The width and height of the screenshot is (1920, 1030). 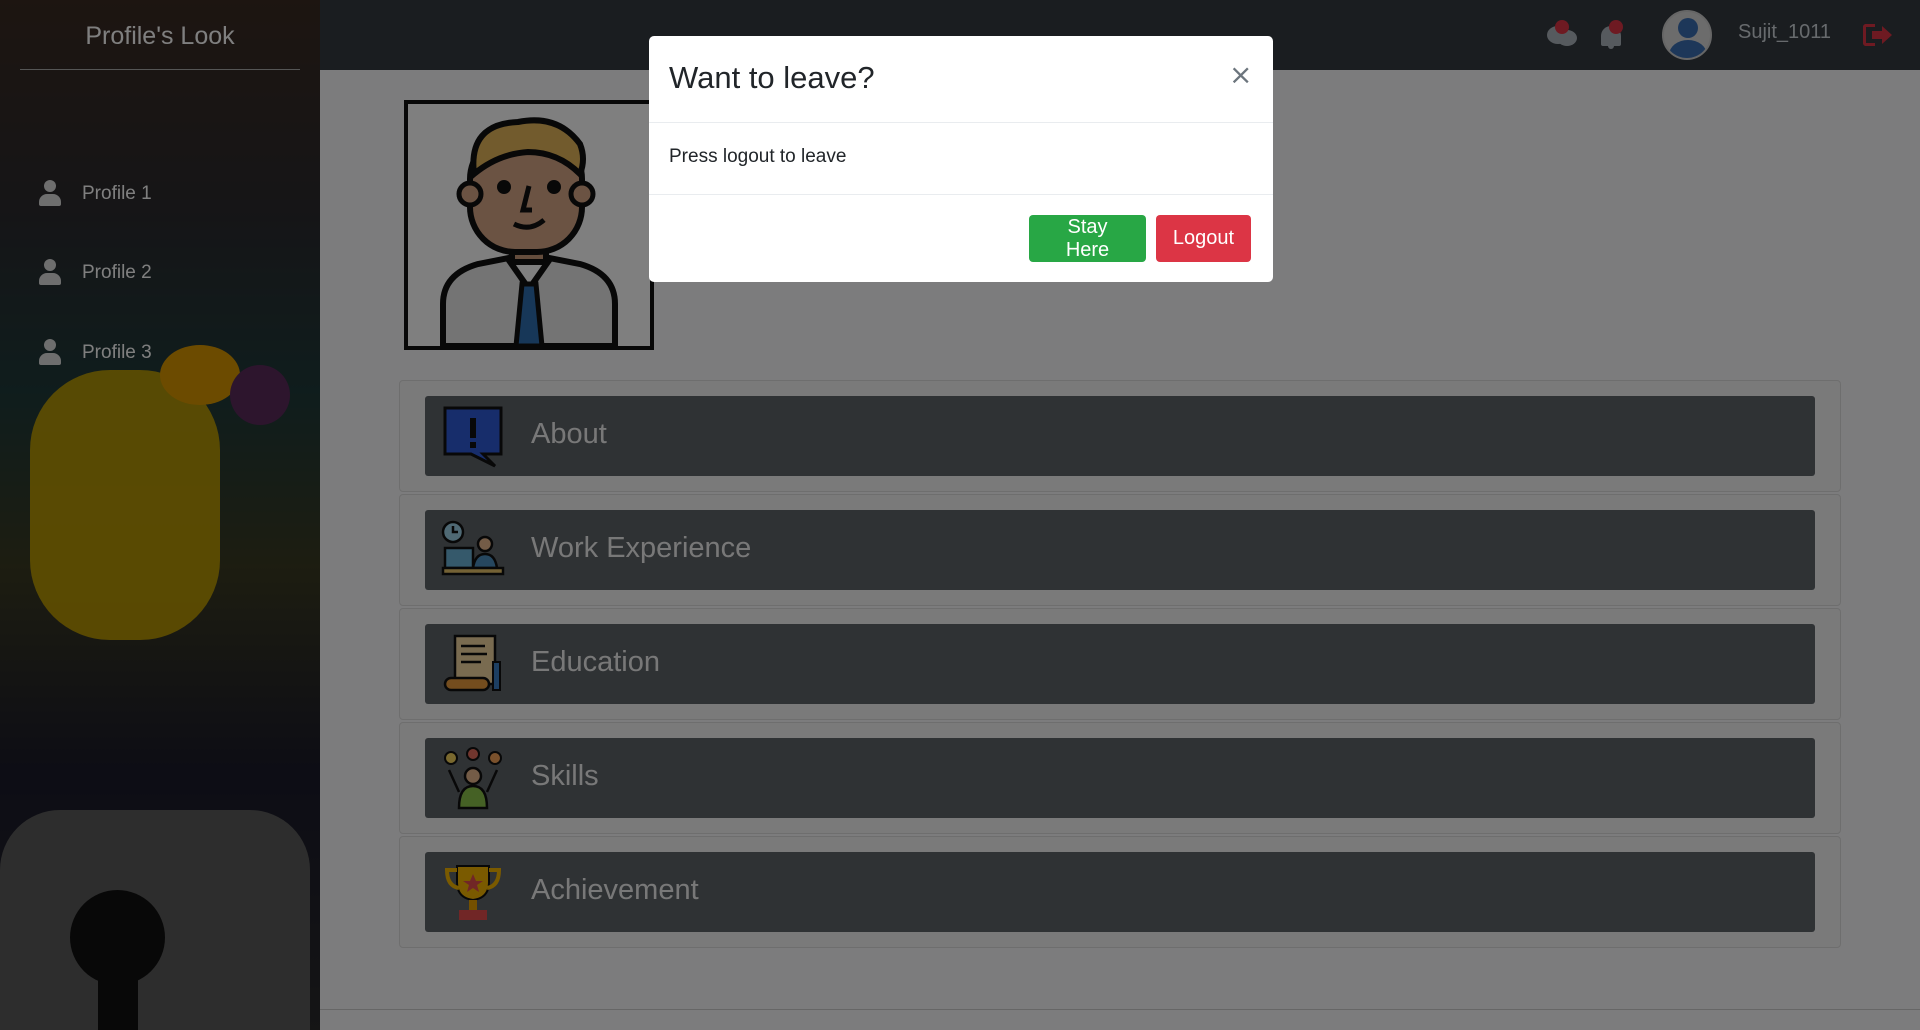 I want to click on modal-body: Press logout to leave, so click(x=961, y=159).